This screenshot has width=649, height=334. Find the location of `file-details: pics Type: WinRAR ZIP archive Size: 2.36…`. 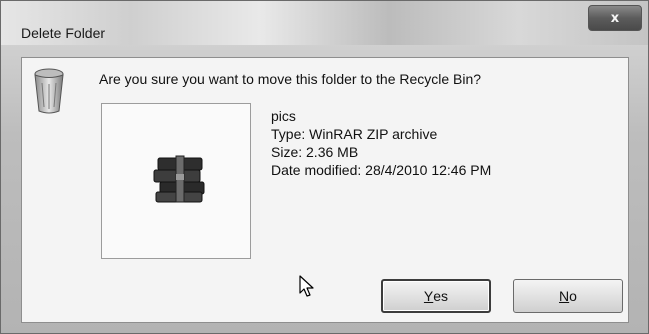

file-details: pics Type: WinRAR ZIP archive Size: 2.36… is located at coordinates (381, 143).